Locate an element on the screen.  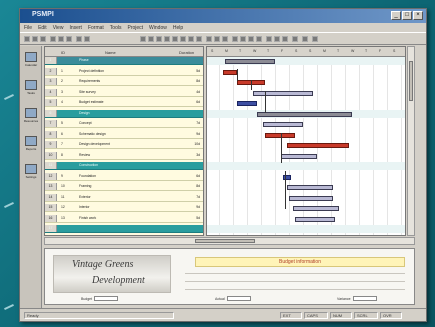
view-tasks-button: Tasks is located at coordinates (31, 87).